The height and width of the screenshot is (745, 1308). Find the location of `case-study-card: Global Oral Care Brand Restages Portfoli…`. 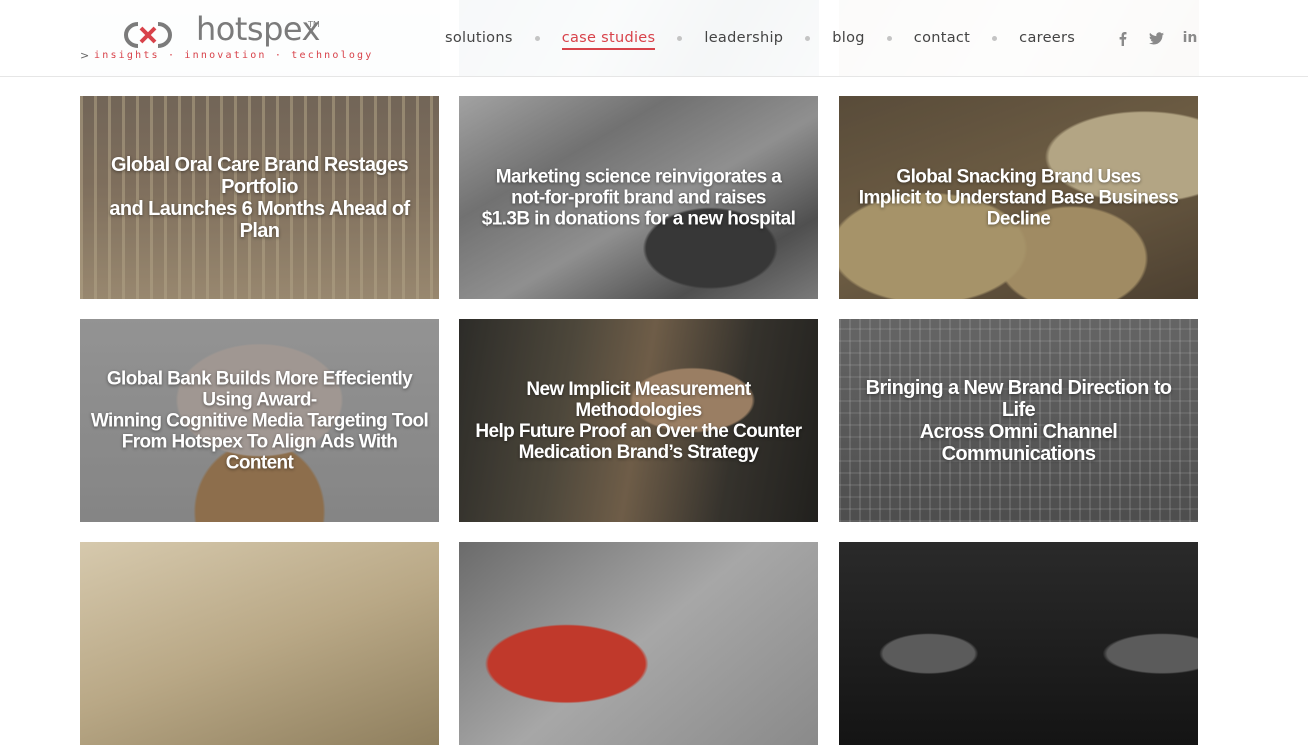

case-study-card: Global Oral Care Brand Restages Portfoli… is located at coordinates (259, 197).